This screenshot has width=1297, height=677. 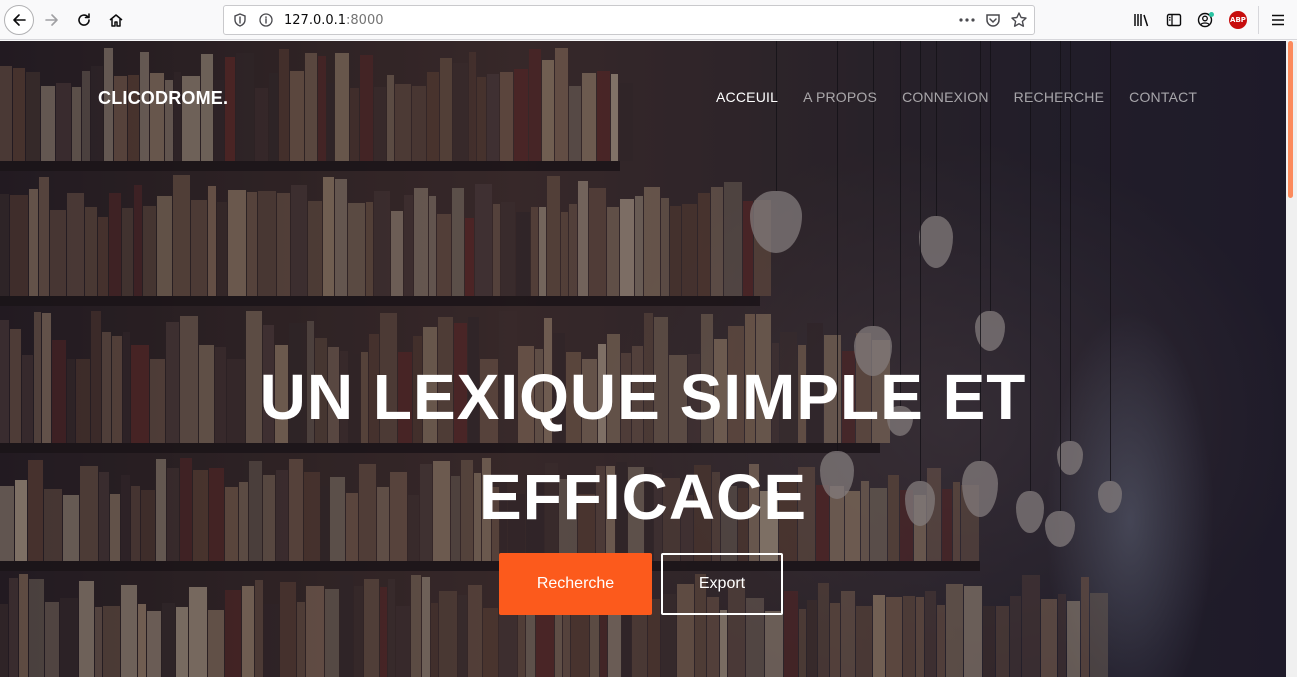 What do you see at coordinates (315, 20) in the screenshot?
I see `url-host: 127.0.0.1` at bounding box center [315, 20].